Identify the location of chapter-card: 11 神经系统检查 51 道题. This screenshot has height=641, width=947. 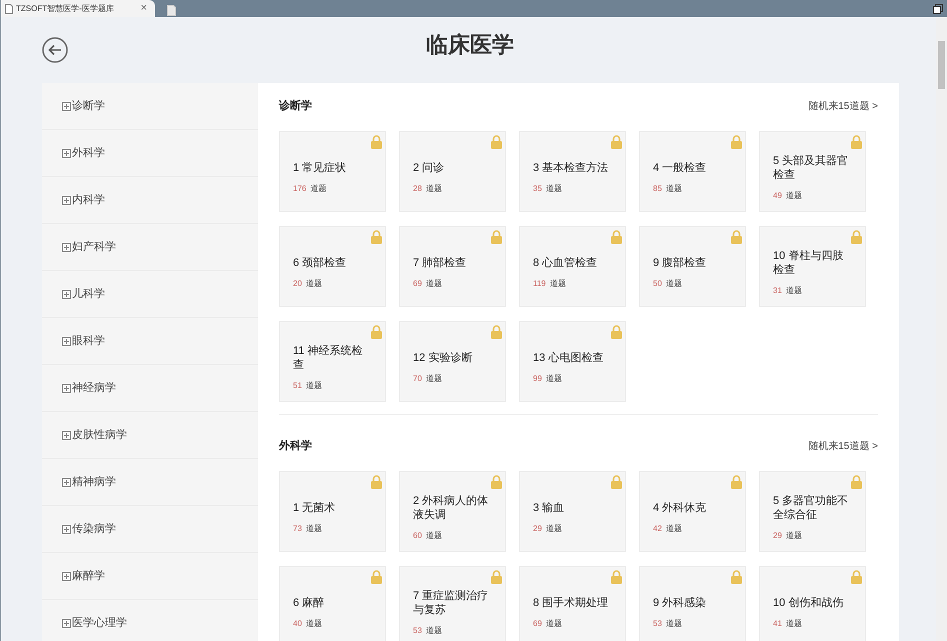
(332, 361).